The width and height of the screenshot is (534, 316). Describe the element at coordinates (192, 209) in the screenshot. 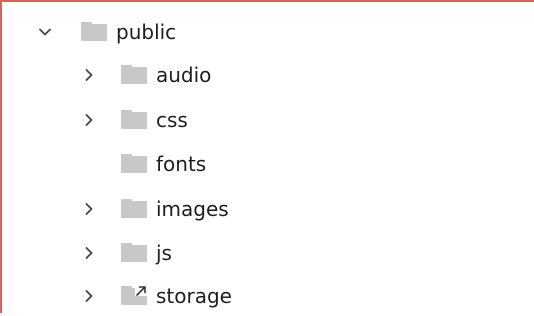

I see `tree-item-label: images` at that location.